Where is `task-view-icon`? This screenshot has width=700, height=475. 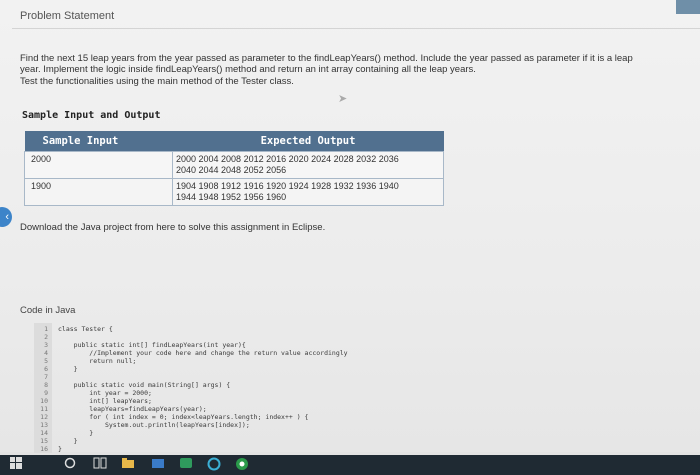
task-view-icon is located at coordinates (100, 465).